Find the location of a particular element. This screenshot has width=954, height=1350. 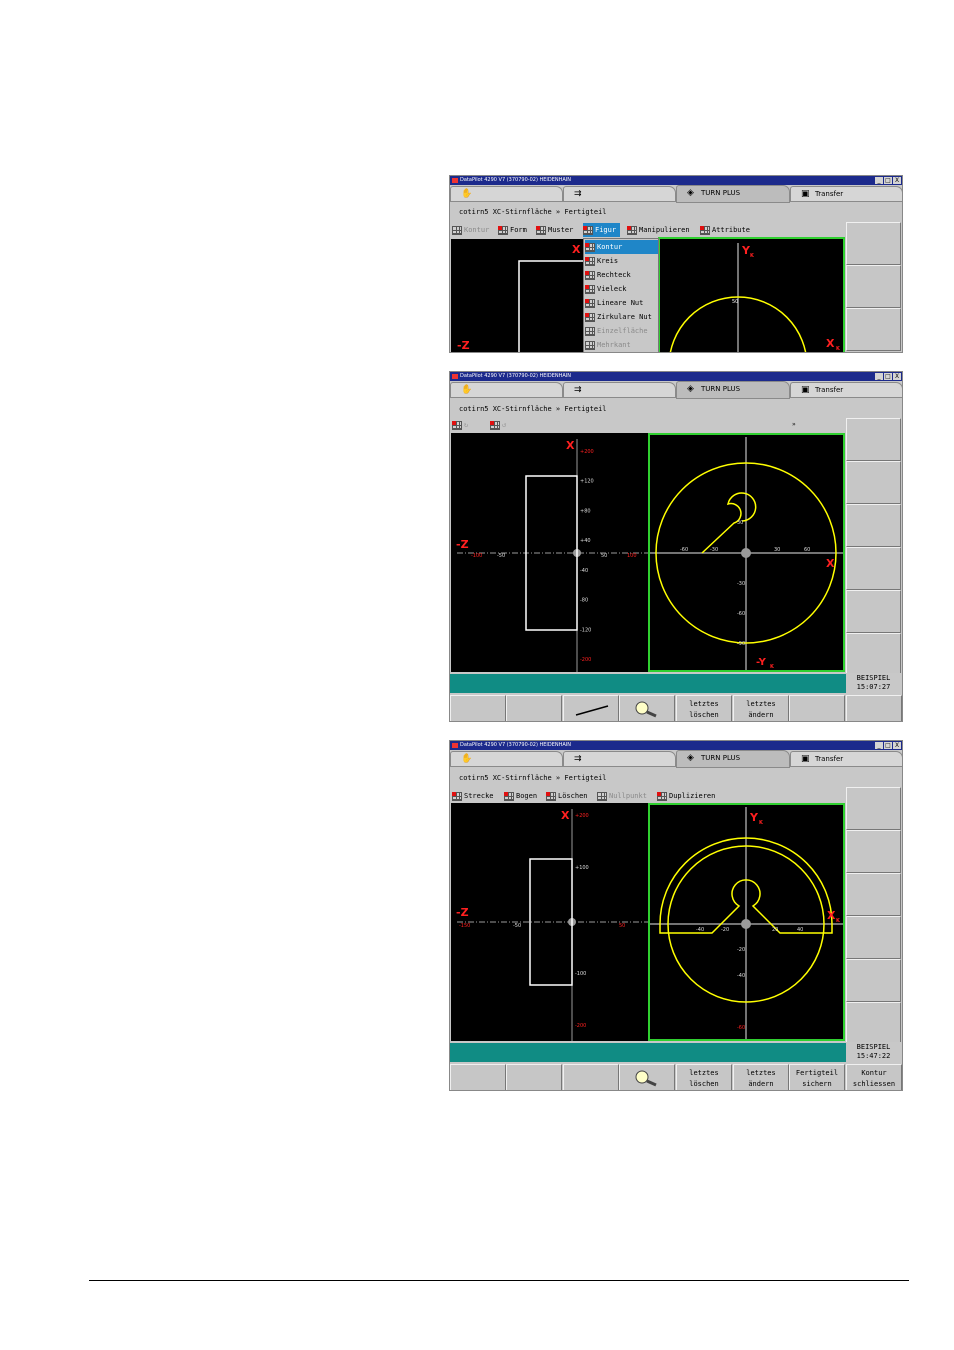

menu-figur: Figur is located at coordinates (602, 230).